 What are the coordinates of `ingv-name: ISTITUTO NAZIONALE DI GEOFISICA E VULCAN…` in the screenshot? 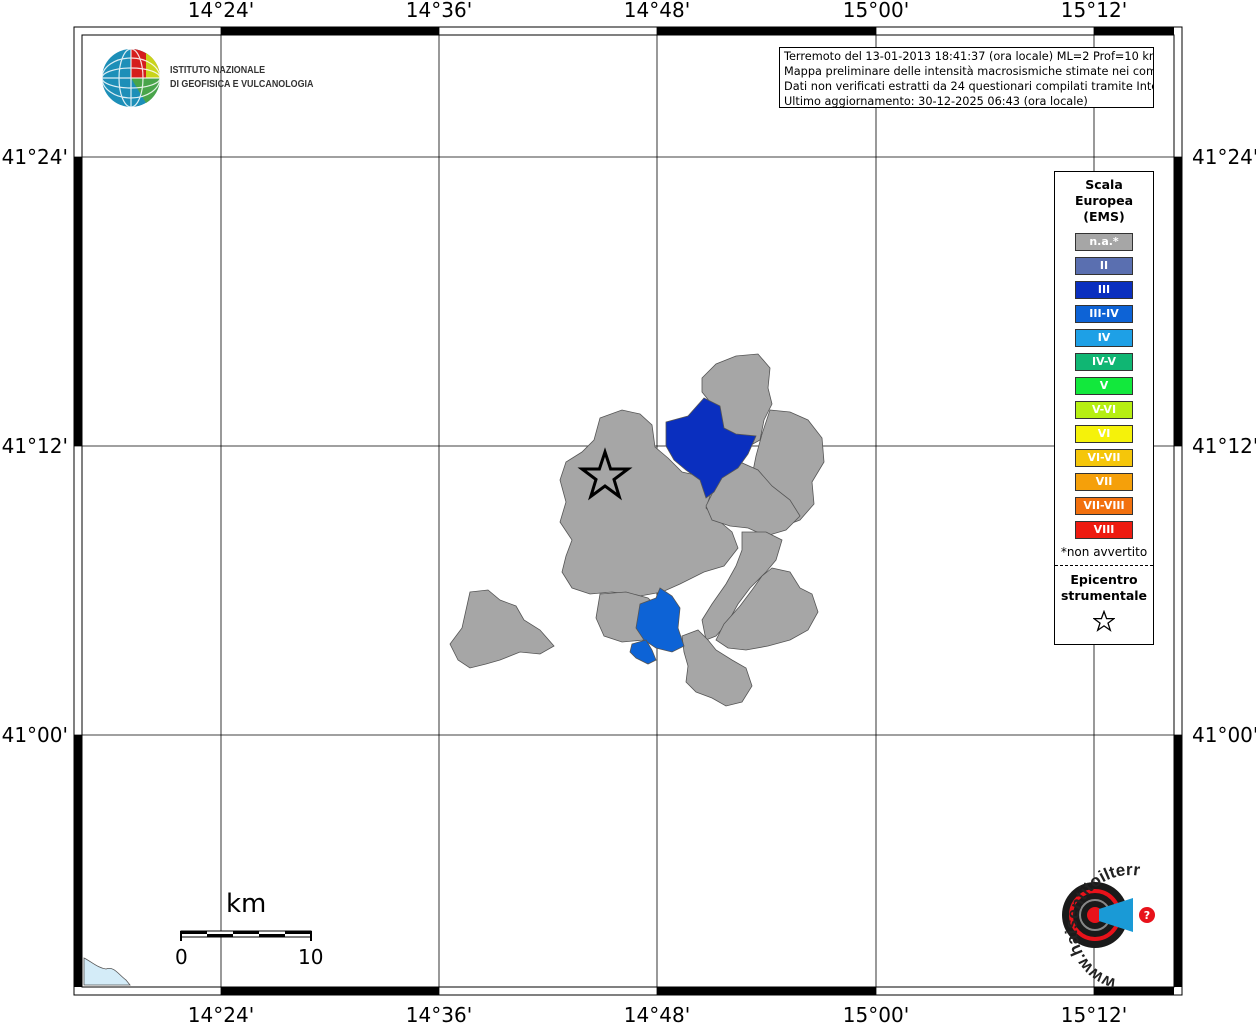 It's located at (241, 77).